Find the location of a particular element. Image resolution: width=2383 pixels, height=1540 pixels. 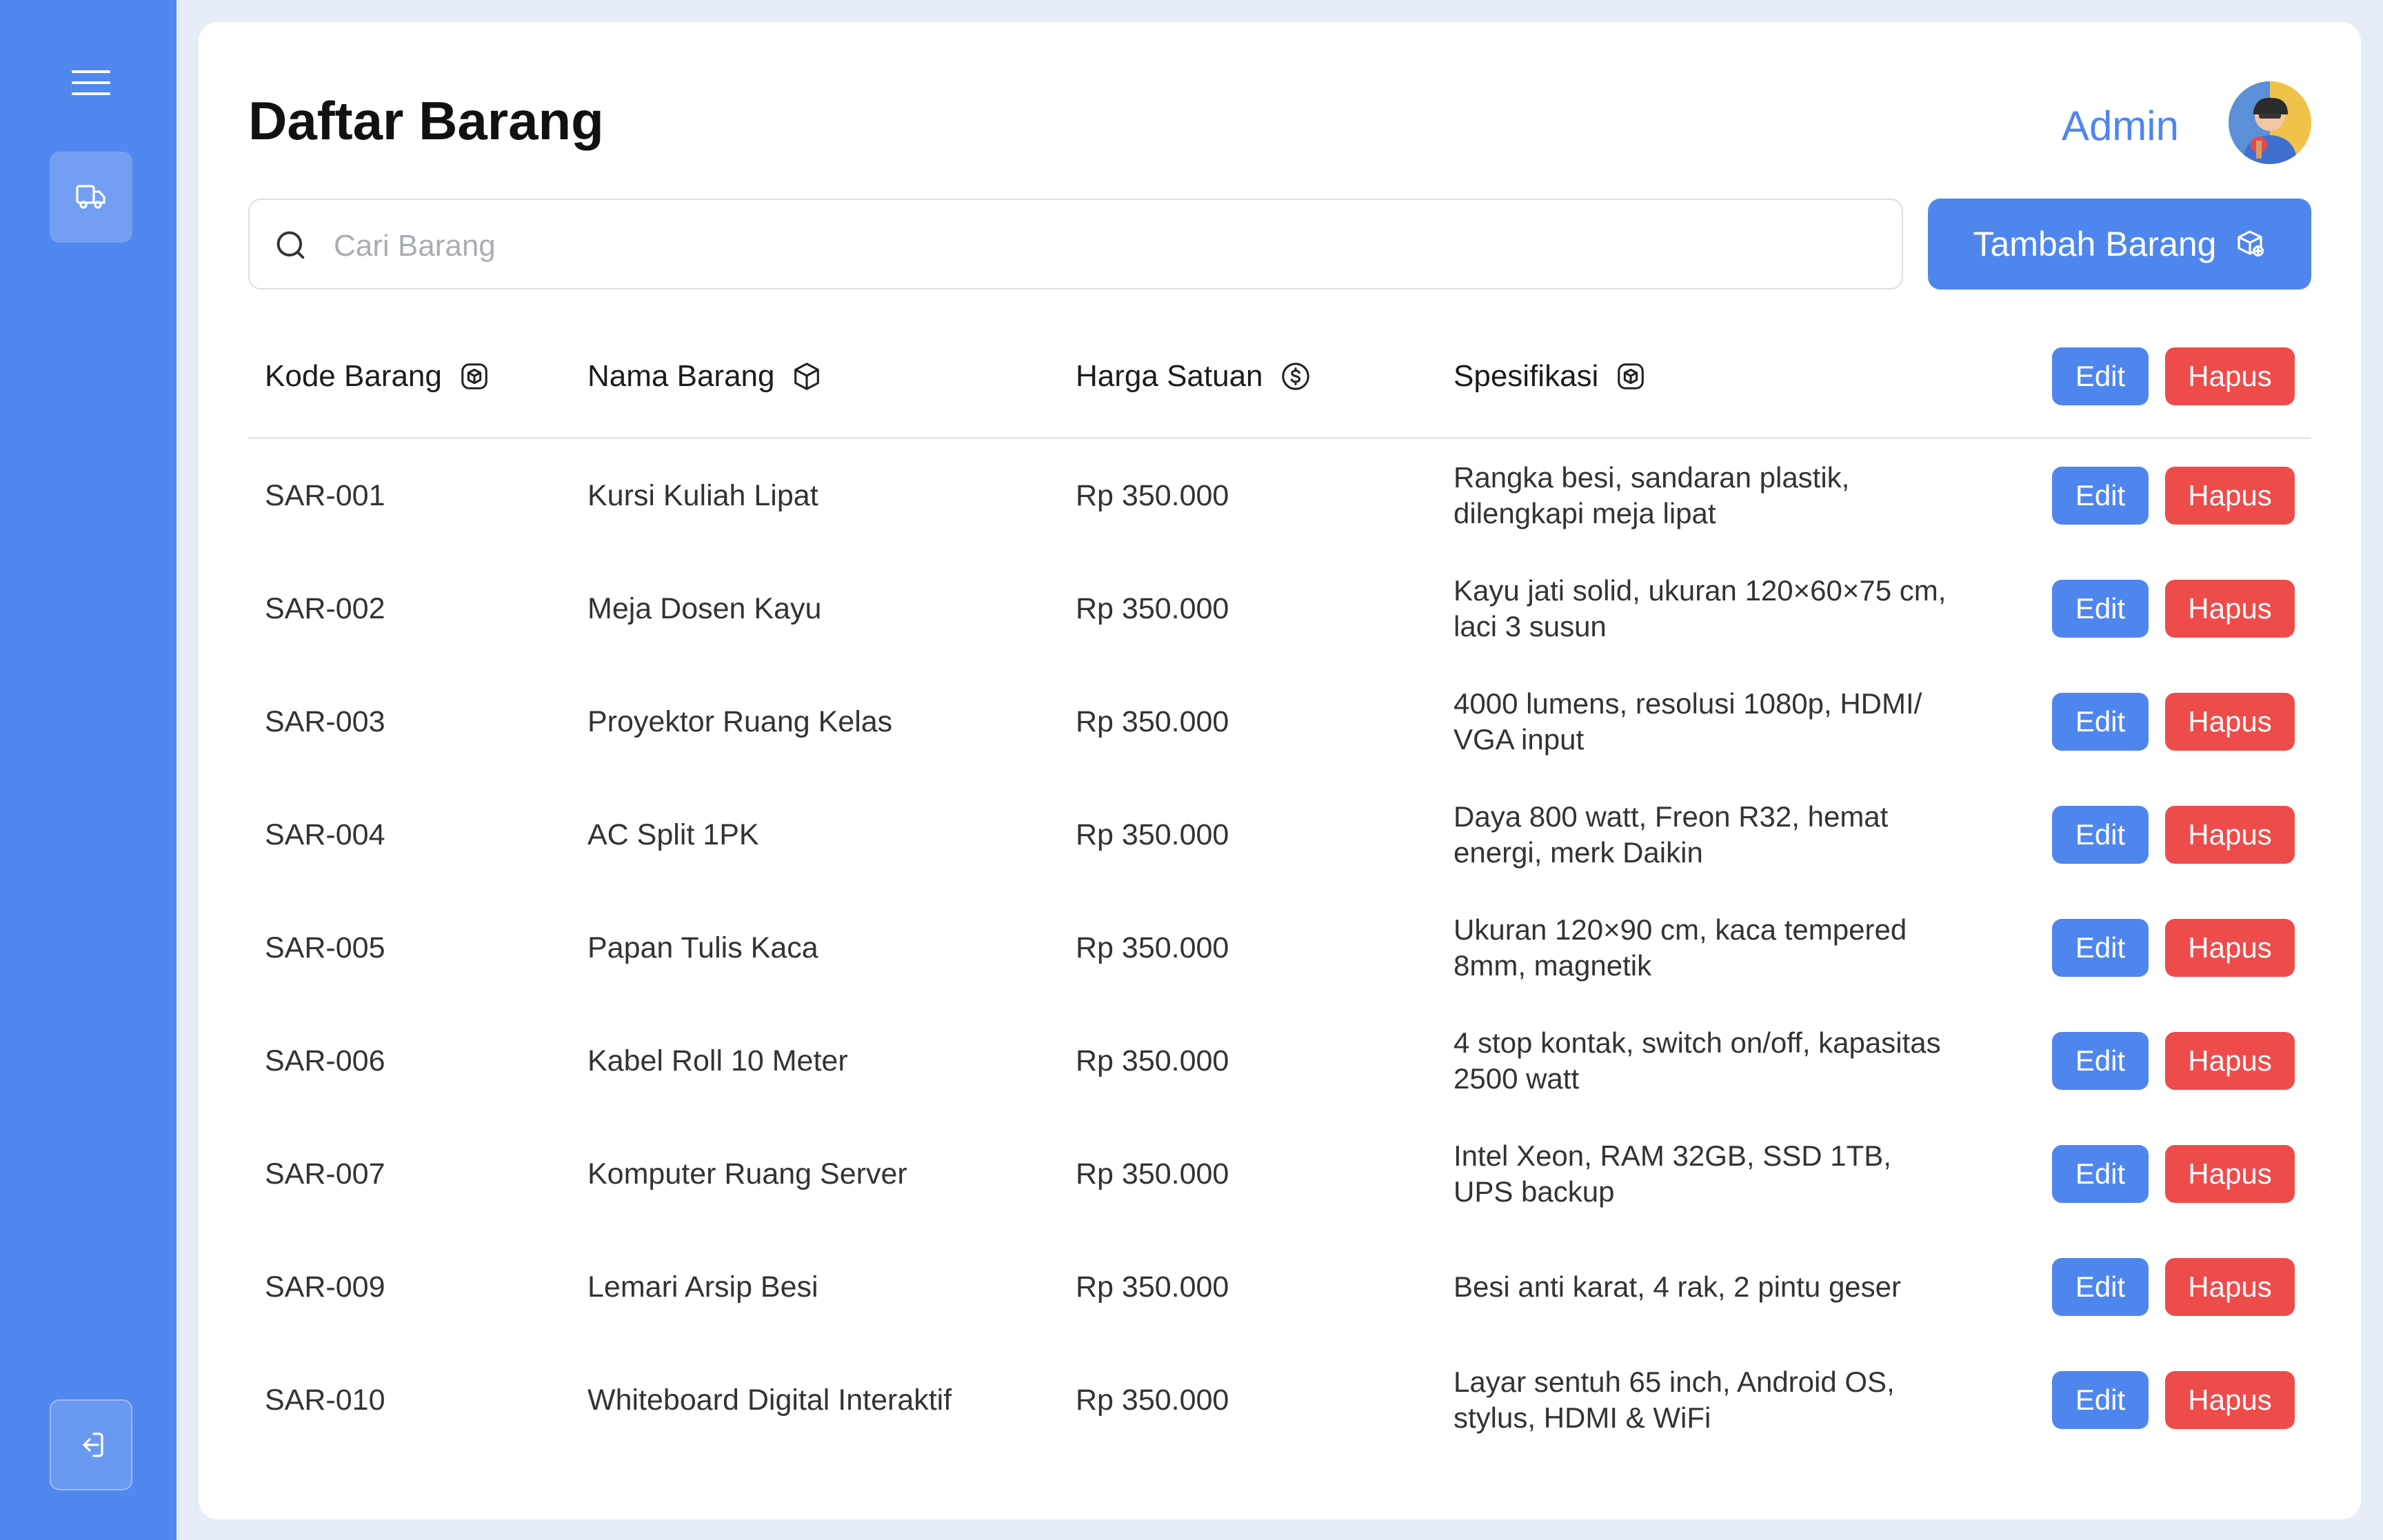

cell-code: SAR-006 is located at coordinates (325, 1061).